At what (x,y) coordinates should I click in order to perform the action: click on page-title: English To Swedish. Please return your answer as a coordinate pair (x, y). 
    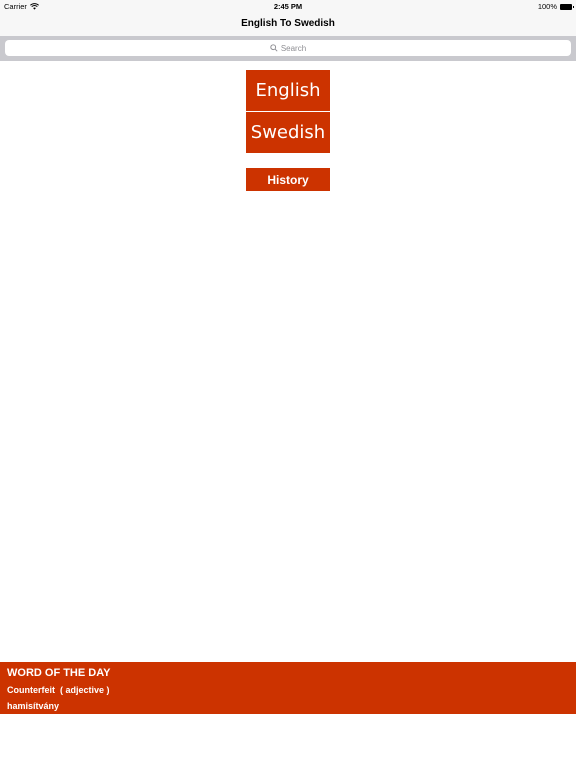
    Looking at the image, I should click on (288, 23).